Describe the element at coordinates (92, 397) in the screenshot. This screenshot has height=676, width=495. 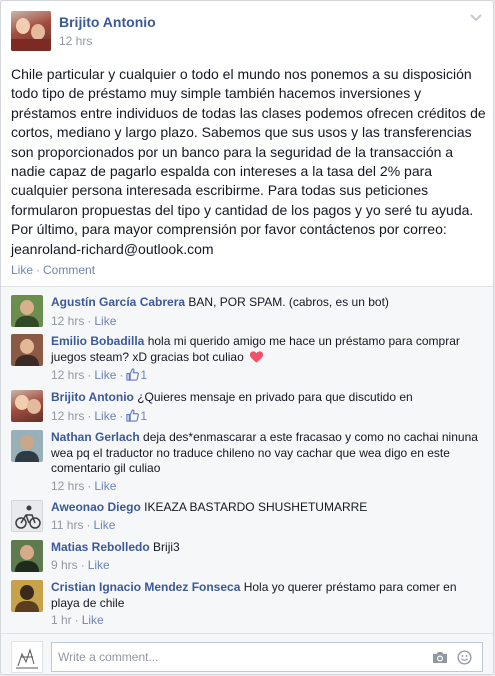
I see `comment-author: Brijito Antonio` at that location.